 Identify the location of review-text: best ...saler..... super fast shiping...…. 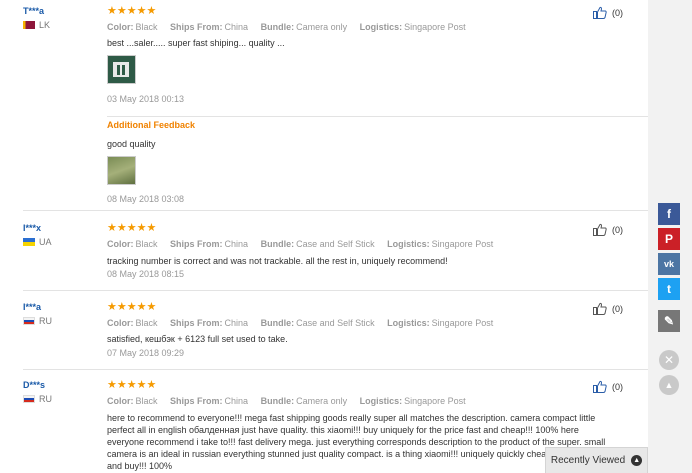
(196, 43).